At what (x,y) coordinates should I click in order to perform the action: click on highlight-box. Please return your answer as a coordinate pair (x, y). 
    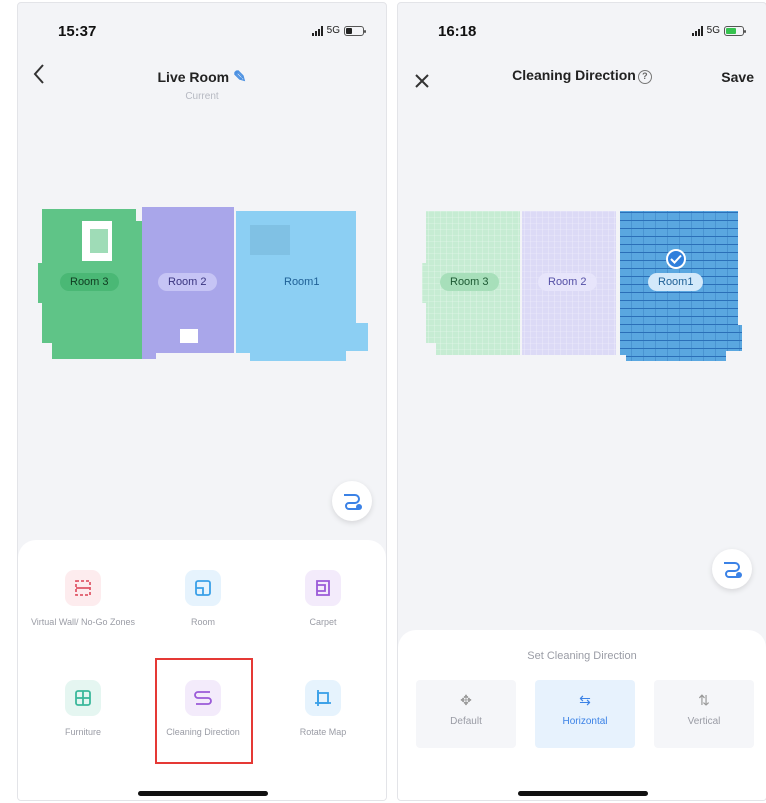
    Looking at the image, I should click on (204, 711).